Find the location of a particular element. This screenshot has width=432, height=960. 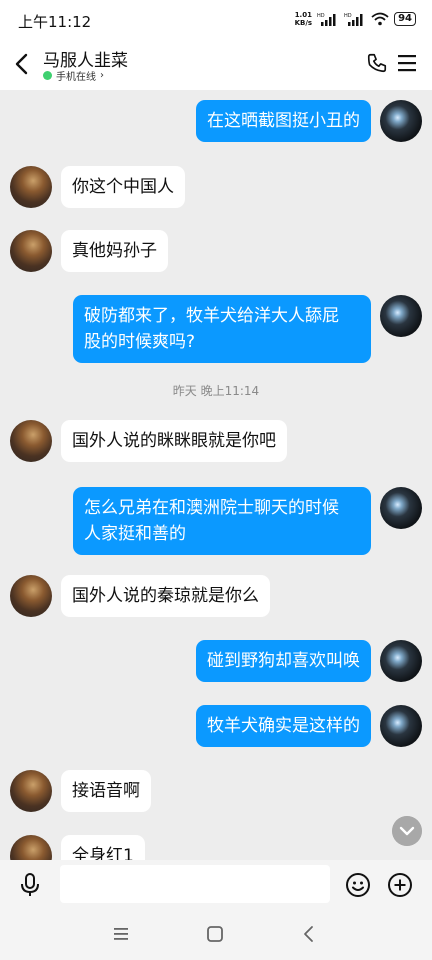

status-time: 上午11:12 is located at coordinates (55, 22).